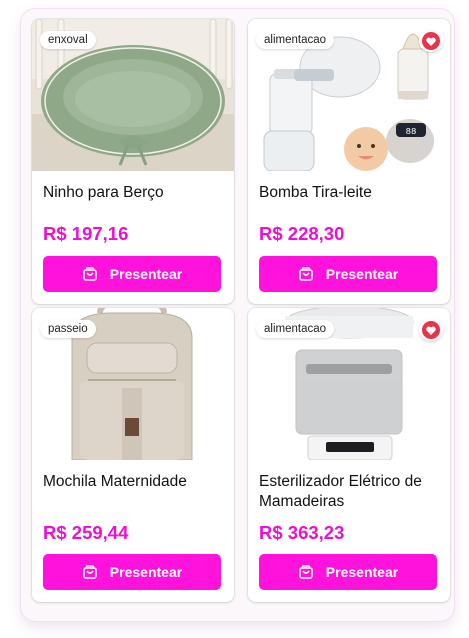  I want to click on product-price: R$ 228,30, so click(302, 233).